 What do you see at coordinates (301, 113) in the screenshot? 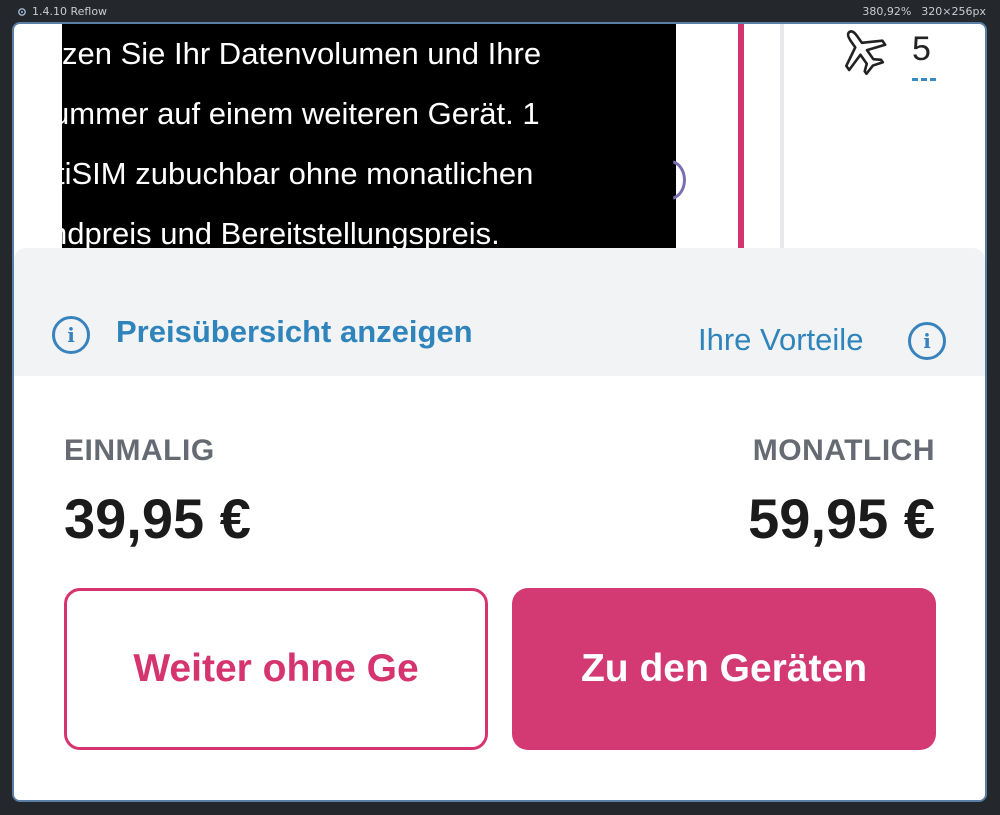
I see `overlay-line: ummer auf einem weiteren Gerät. 1` at bounding box center [301, 113].